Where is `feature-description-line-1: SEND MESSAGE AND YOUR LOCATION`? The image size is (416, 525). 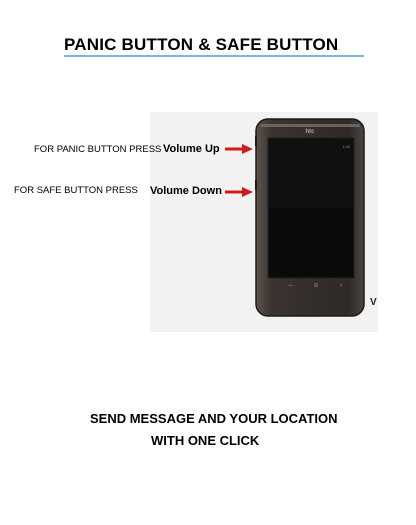
feature-description-line-1: SEND MESSAGE AND YOUR LOCATION is located at coordinates (214, 418).